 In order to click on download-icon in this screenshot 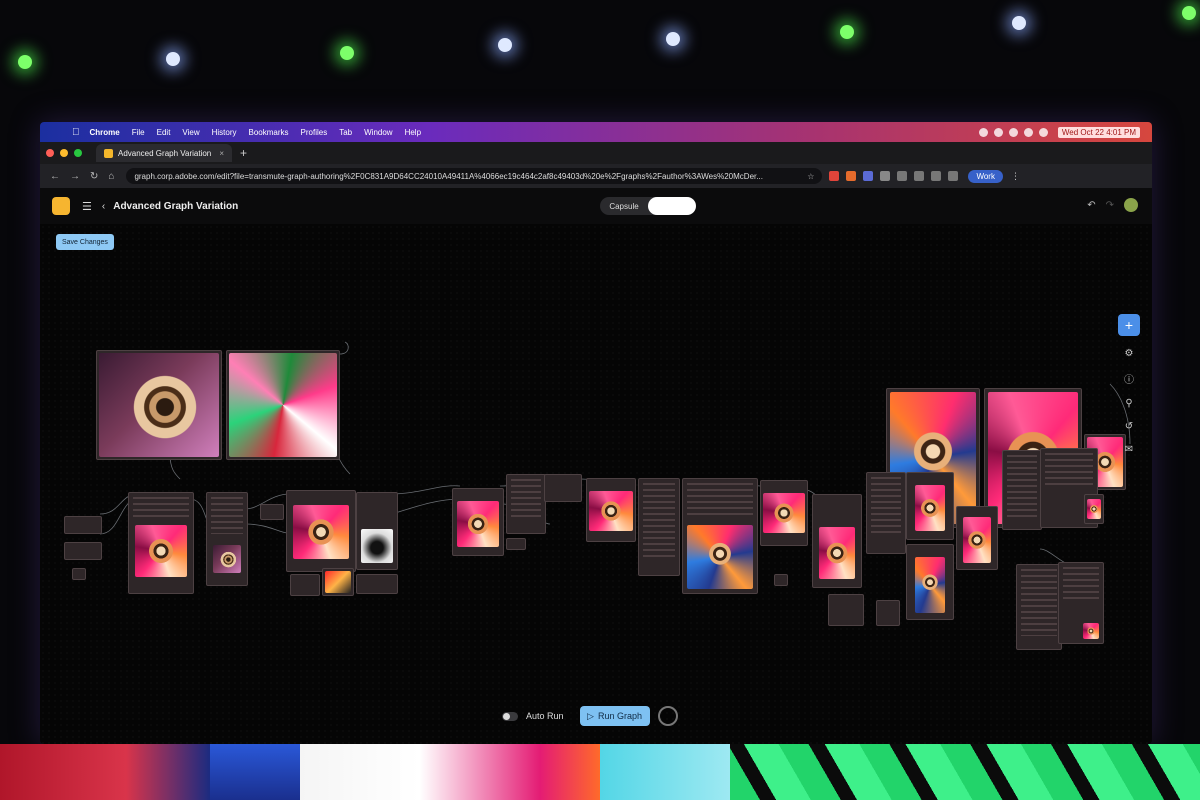, I will do `click(919, 176)`.